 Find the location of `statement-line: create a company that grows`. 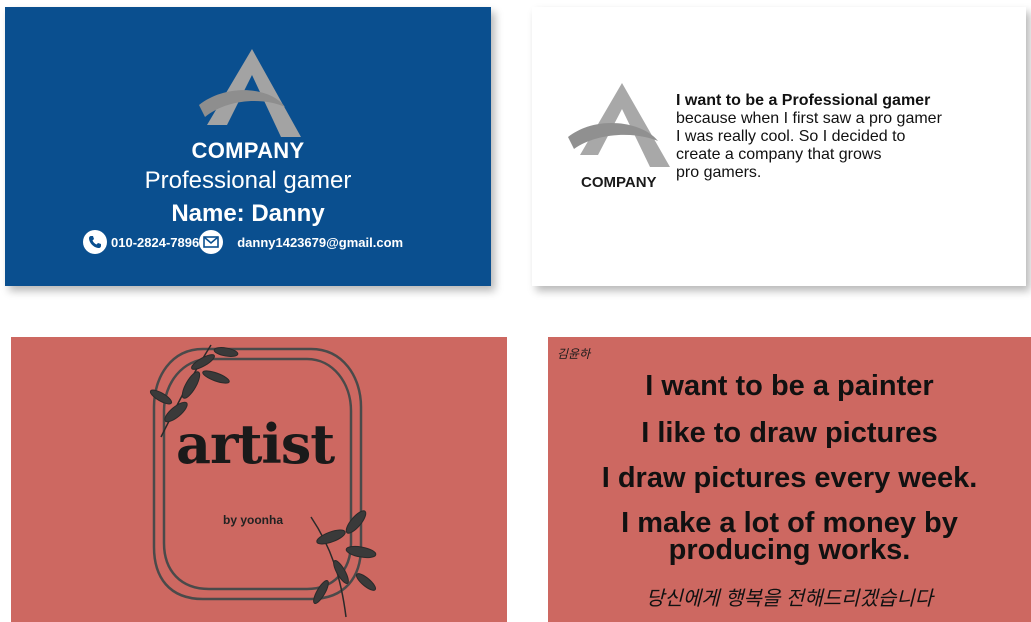

statement-line: create a company that grows is located at coordinates (779, 154).